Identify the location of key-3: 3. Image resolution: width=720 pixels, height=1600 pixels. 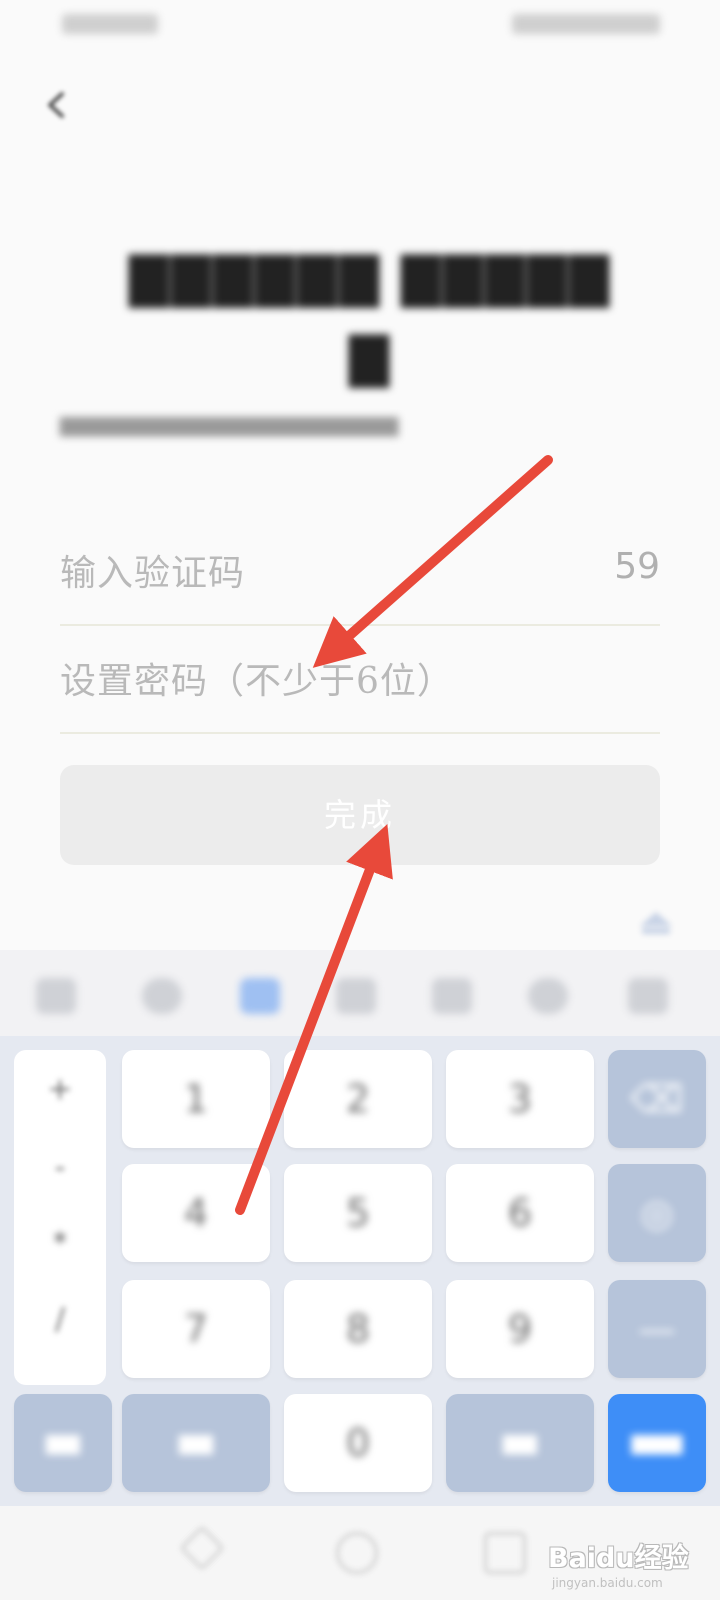
(520, 1099).